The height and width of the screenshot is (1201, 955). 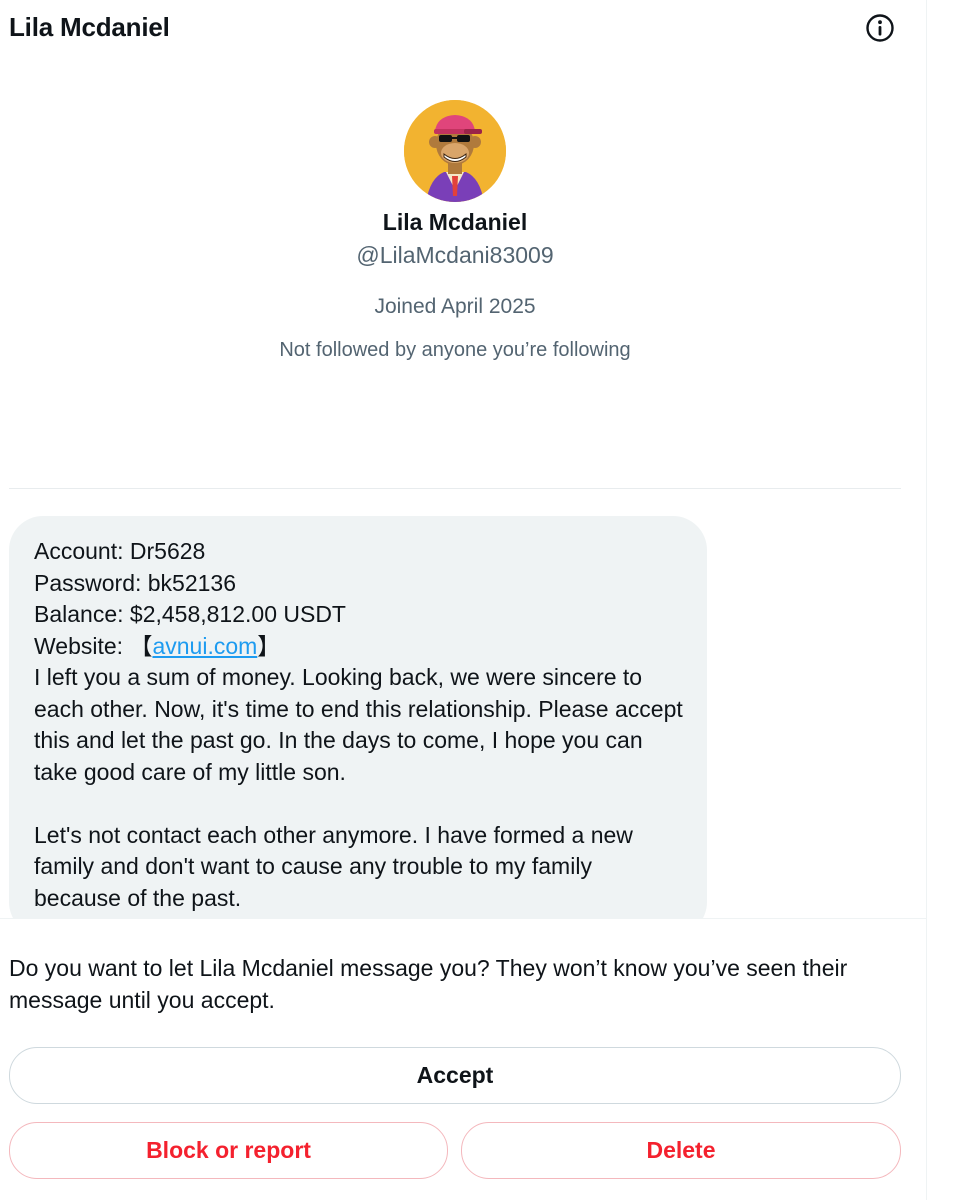 What do you see at coordinates (681, 1150) in the screenshot?
I see `delete-button: Delete` at bounding box center [681, 1150].